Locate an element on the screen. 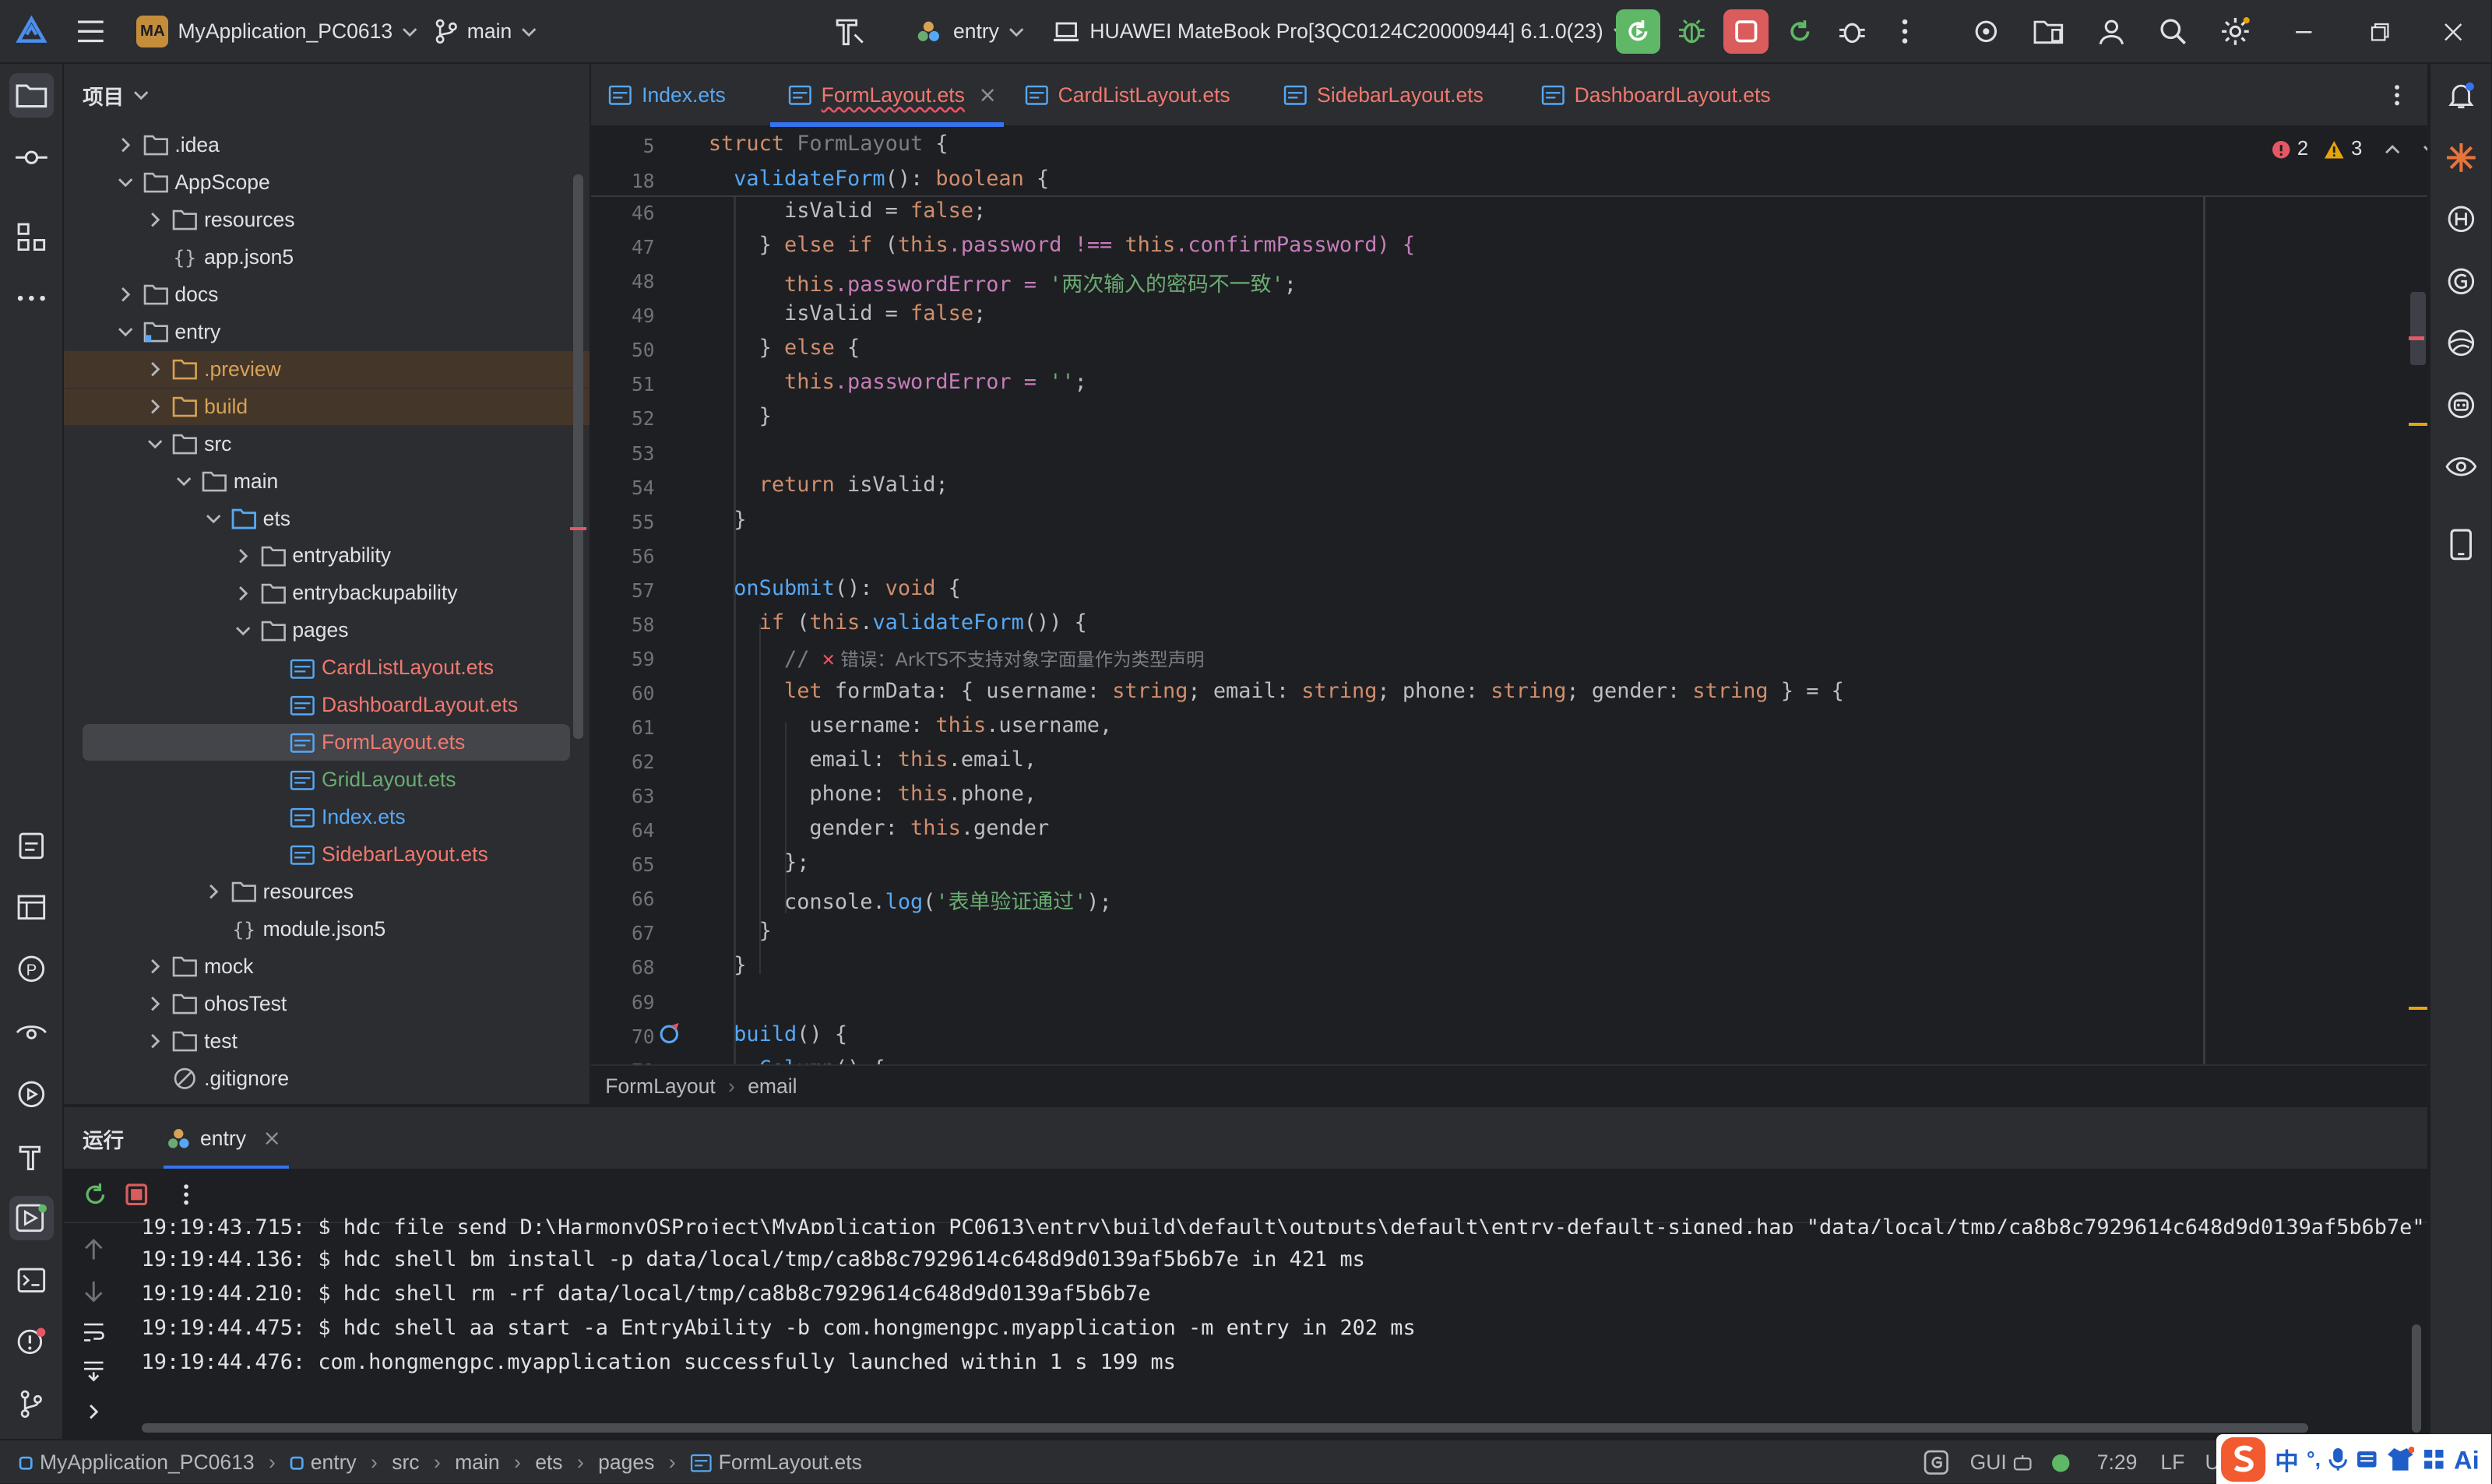 Image resolution: width=2492 pixels, height=1484 pixels. tree-item: entry is located at coordinates (327, 332).